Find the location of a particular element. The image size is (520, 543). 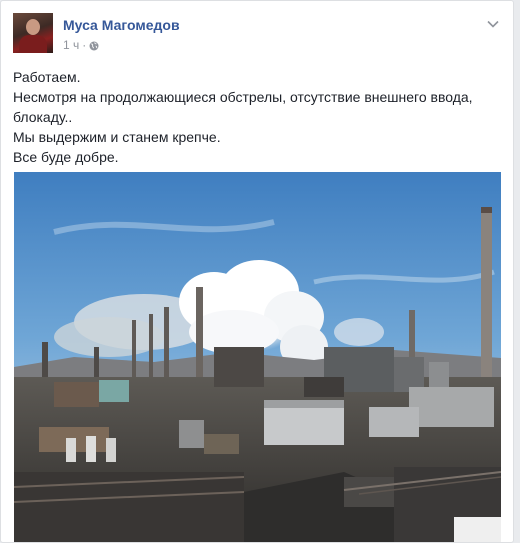

avatar-body is located at coordinates (33, 44).